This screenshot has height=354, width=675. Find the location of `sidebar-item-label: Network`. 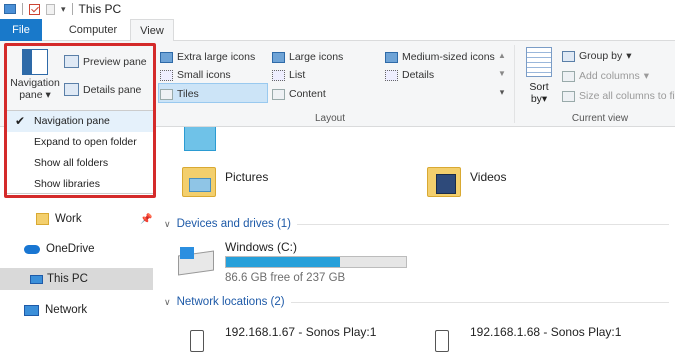

sidebar-item-label: Network is located at coordinates (66, 310).